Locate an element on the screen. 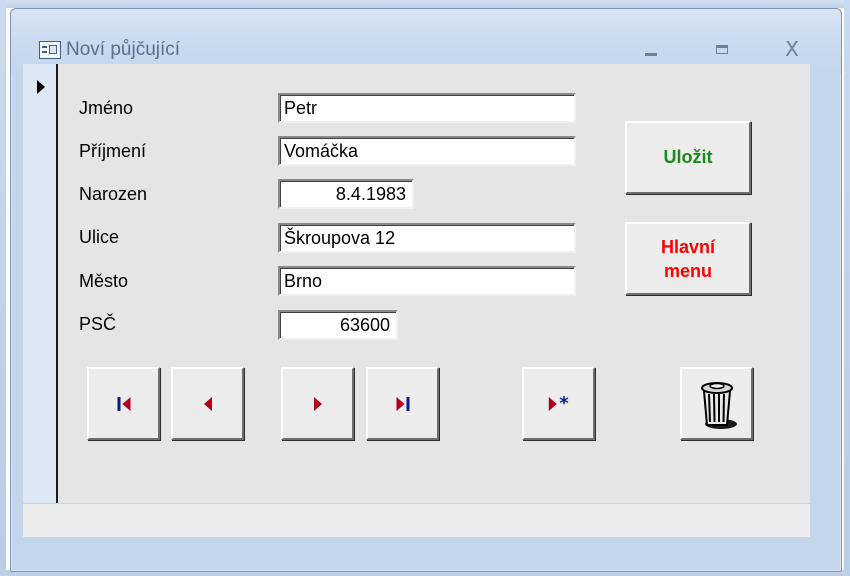  main-menu-label-line1: Hlavní is located at coordinates (688, 247).